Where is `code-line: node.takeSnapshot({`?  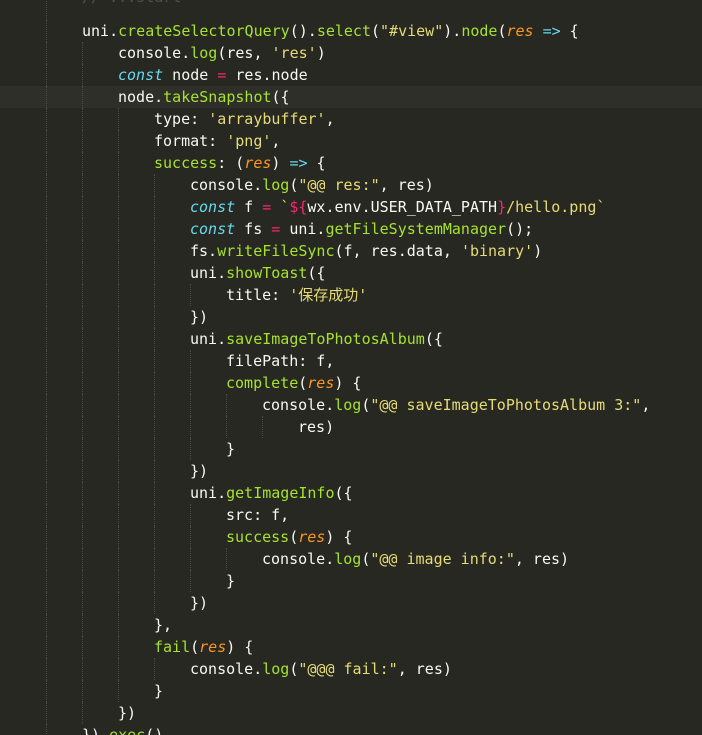 code-line: node.takeSnapshot({ is located at coordinates (351, 97).